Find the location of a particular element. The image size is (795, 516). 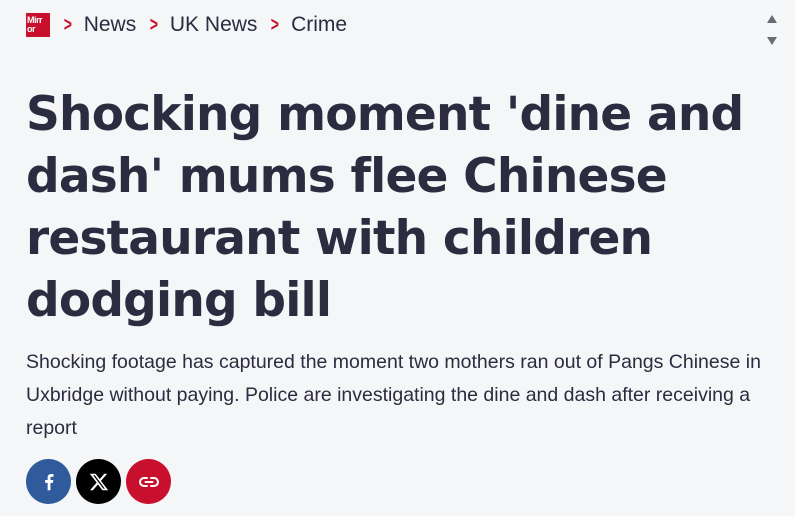

logo-text-line2: or is located at coordinates (31, 29).